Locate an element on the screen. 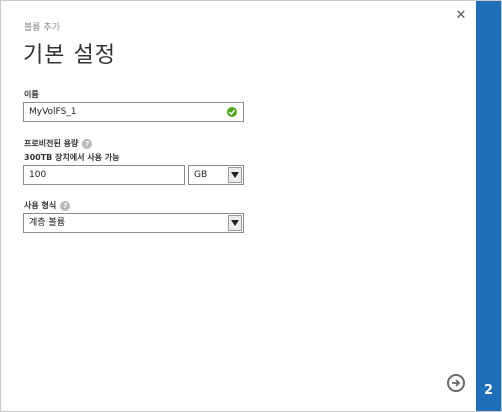 This screenshot has width=502, height=412. usage-type-select: 계층 볼륨 is located at coordinates (133, 223).